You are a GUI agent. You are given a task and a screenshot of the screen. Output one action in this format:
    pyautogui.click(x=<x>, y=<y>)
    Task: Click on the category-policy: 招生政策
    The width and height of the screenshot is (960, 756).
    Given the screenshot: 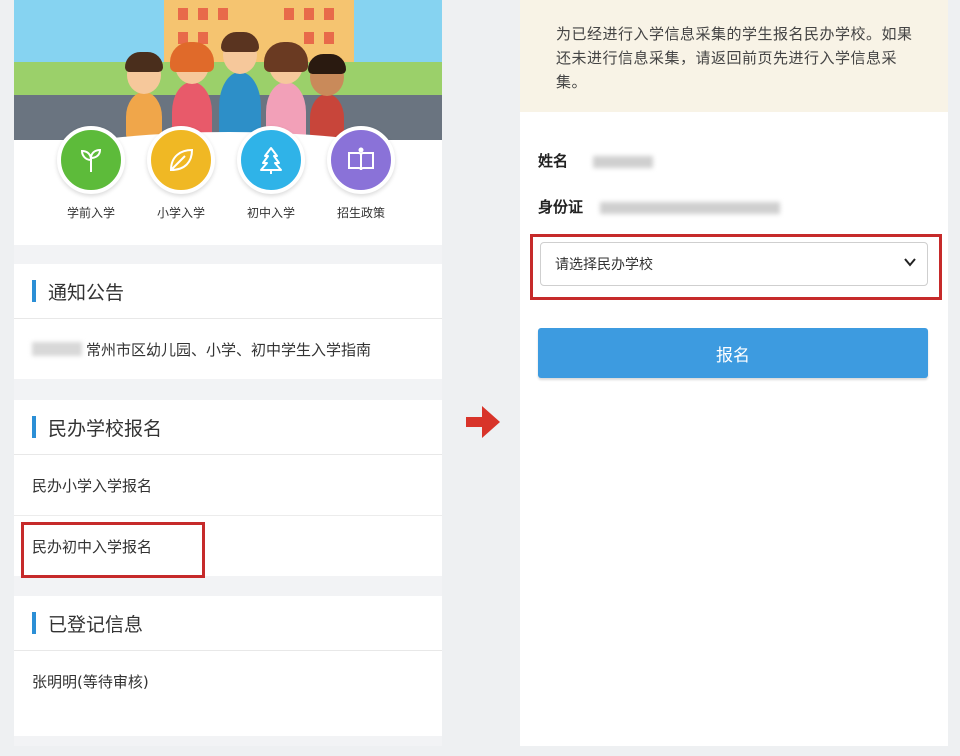 What is the action you would take?
    pyautogui.click(x=361, y=173)
    